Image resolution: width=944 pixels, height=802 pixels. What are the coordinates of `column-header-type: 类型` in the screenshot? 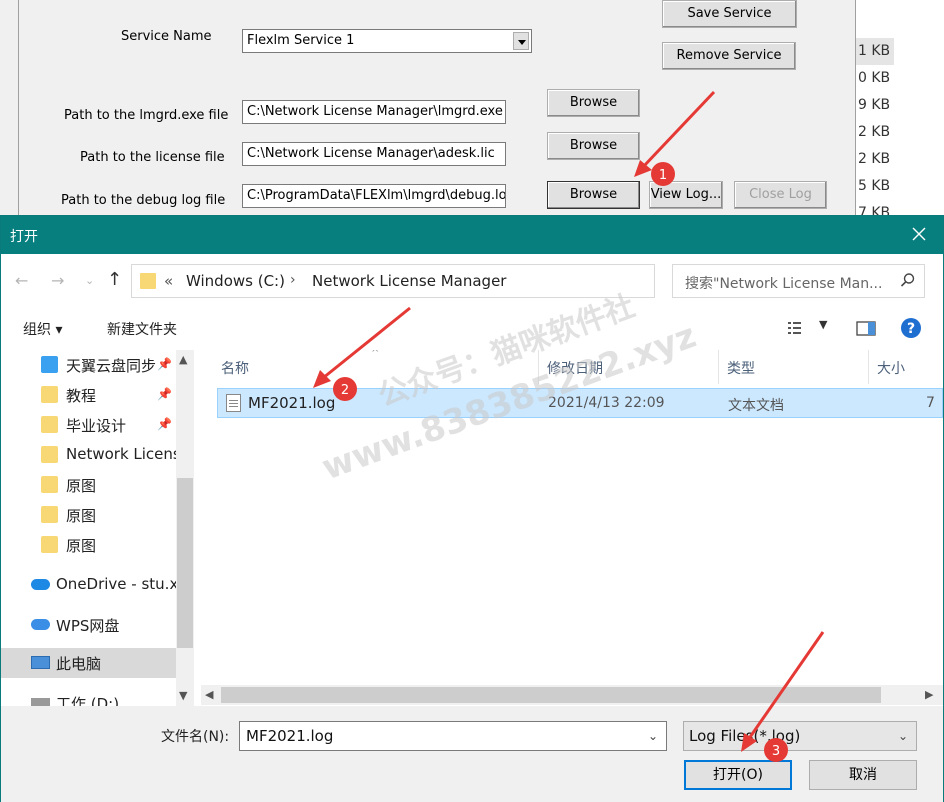 It's located at (794, 367).